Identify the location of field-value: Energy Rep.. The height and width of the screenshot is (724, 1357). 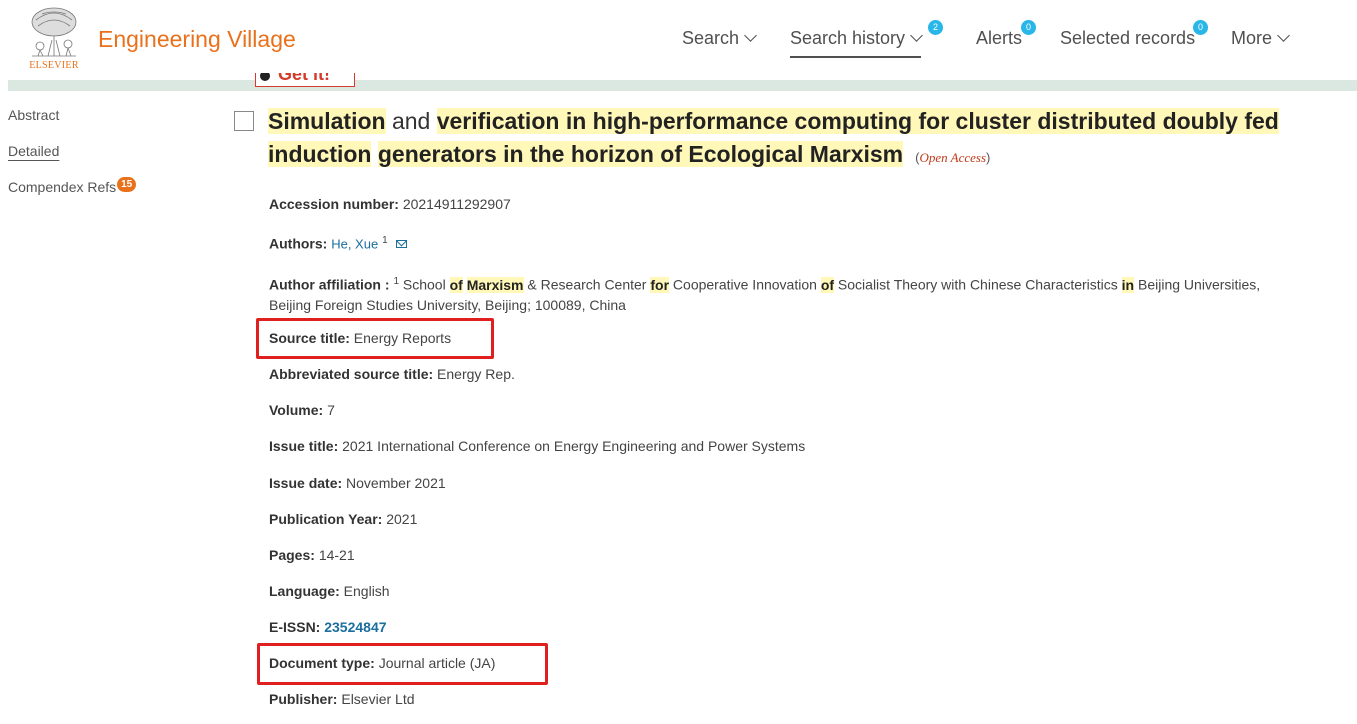
(476, 374).